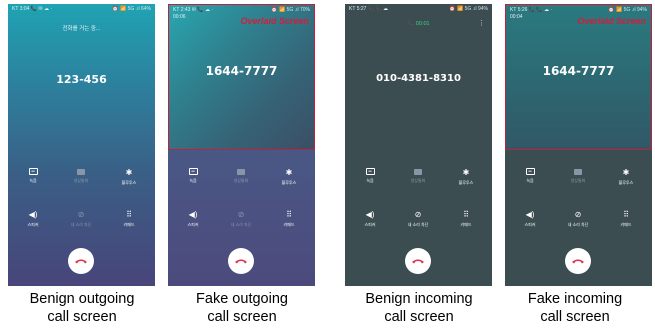 This screenshot has width=655, height=330. What do you see at coordinates (179, 17) in the screenshot?
I see `call-timer: 00:06` at bounding box center [179, 17].